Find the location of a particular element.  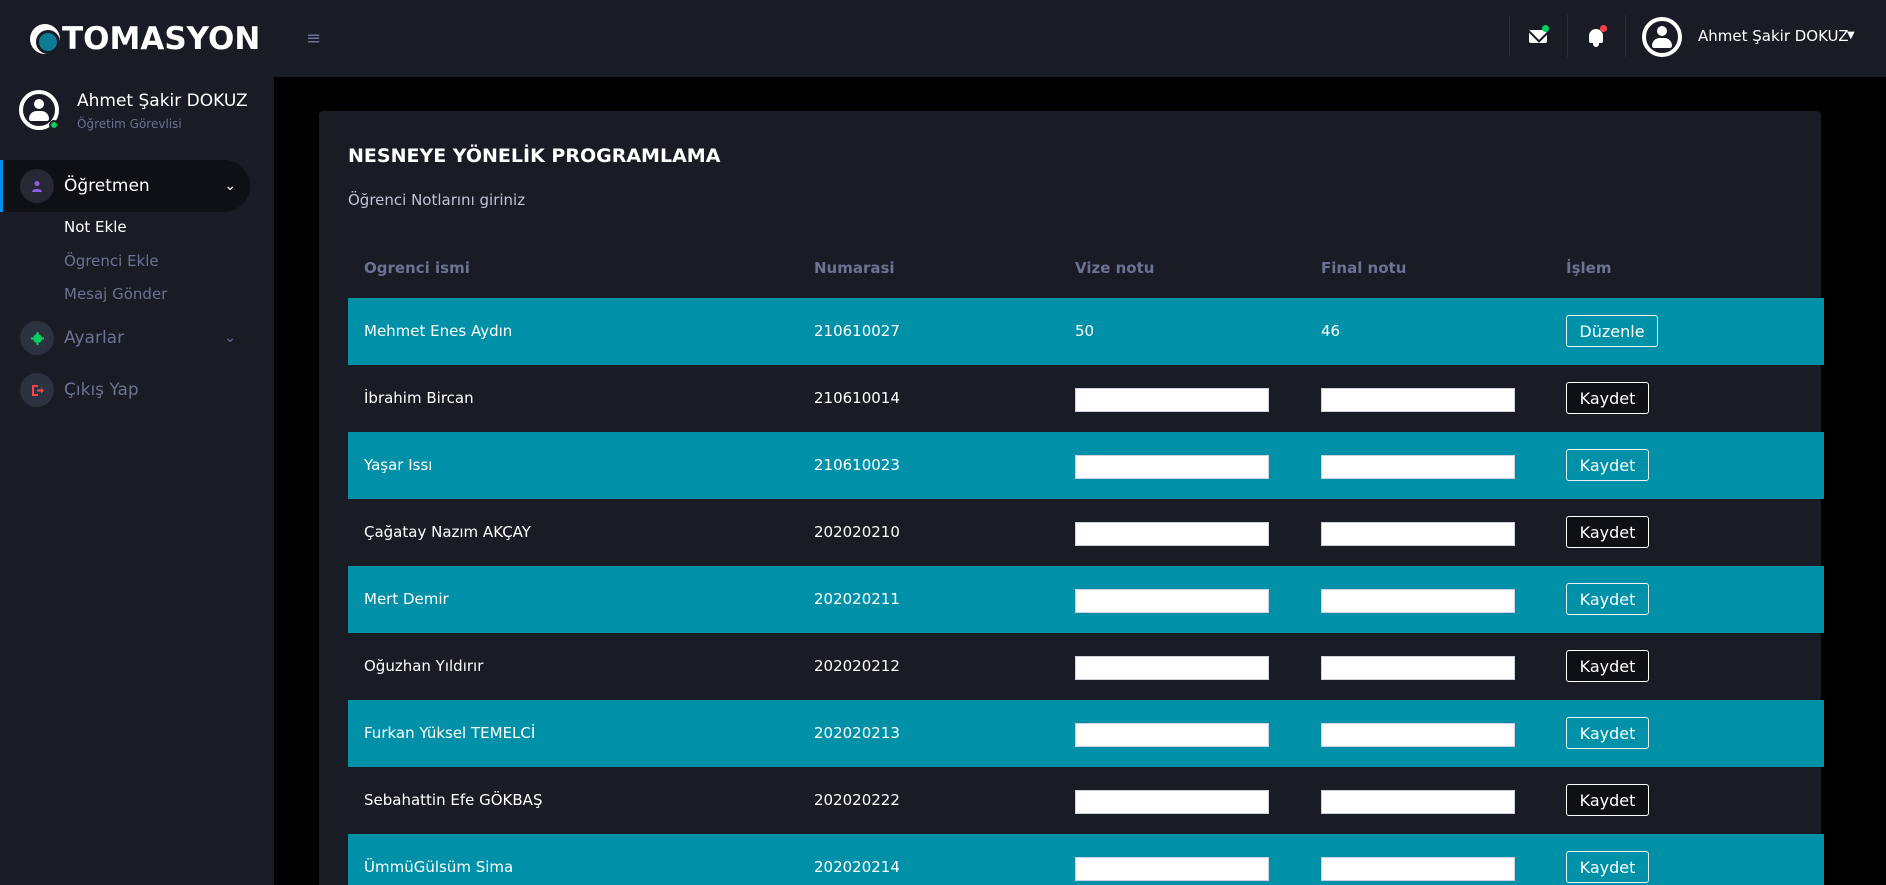

notification-badge-icon is located at coordinates (1603, 28).